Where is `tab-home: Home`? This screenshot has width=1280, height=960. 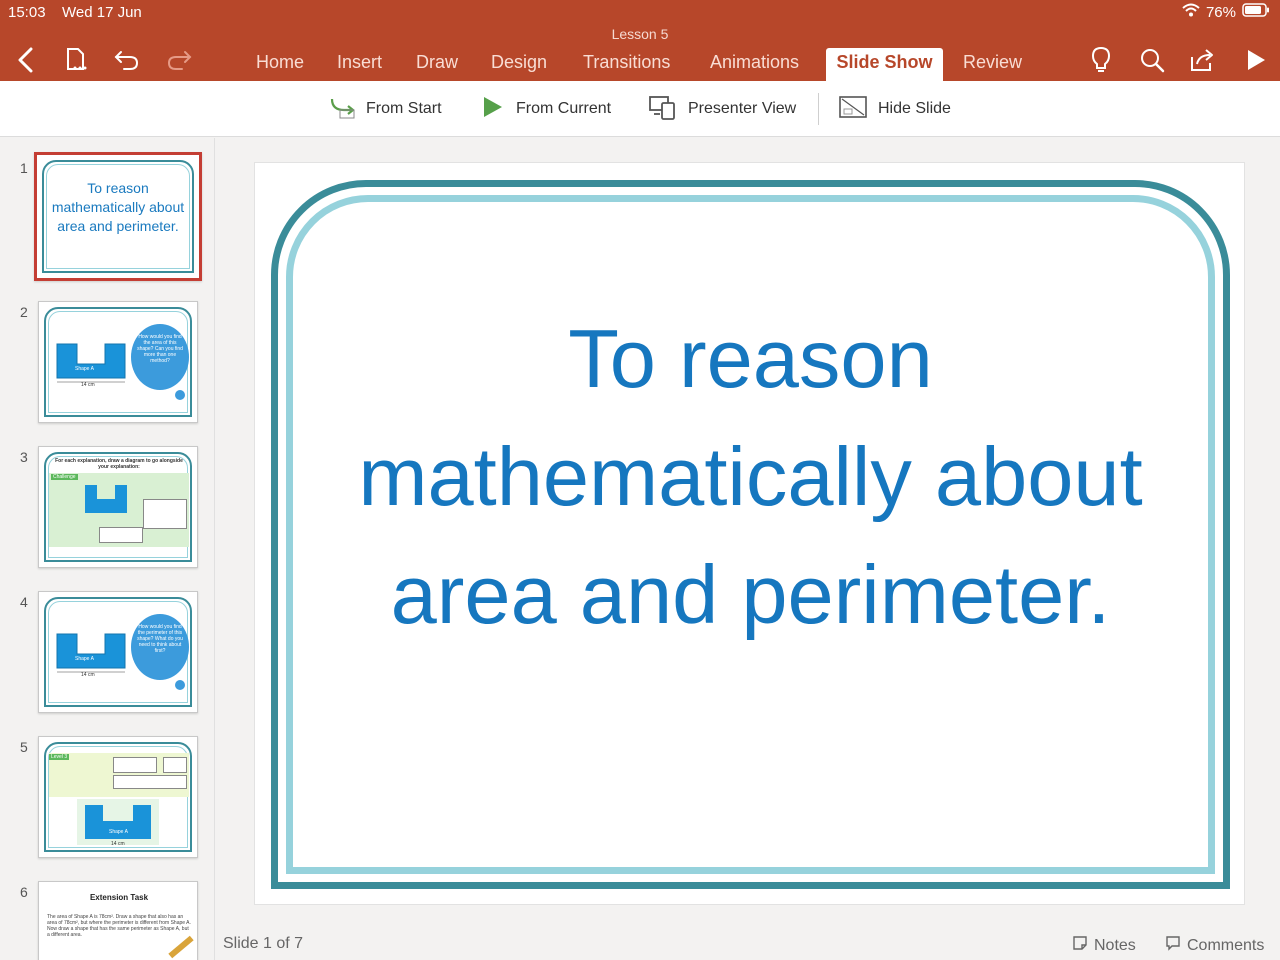
tab-home: Home is located at coordinates (280, 62).